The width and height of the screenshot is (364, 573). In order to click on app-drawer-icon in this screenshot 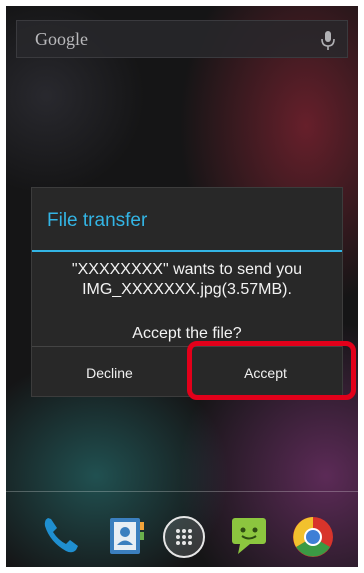, I will do `click(184, 535)`.